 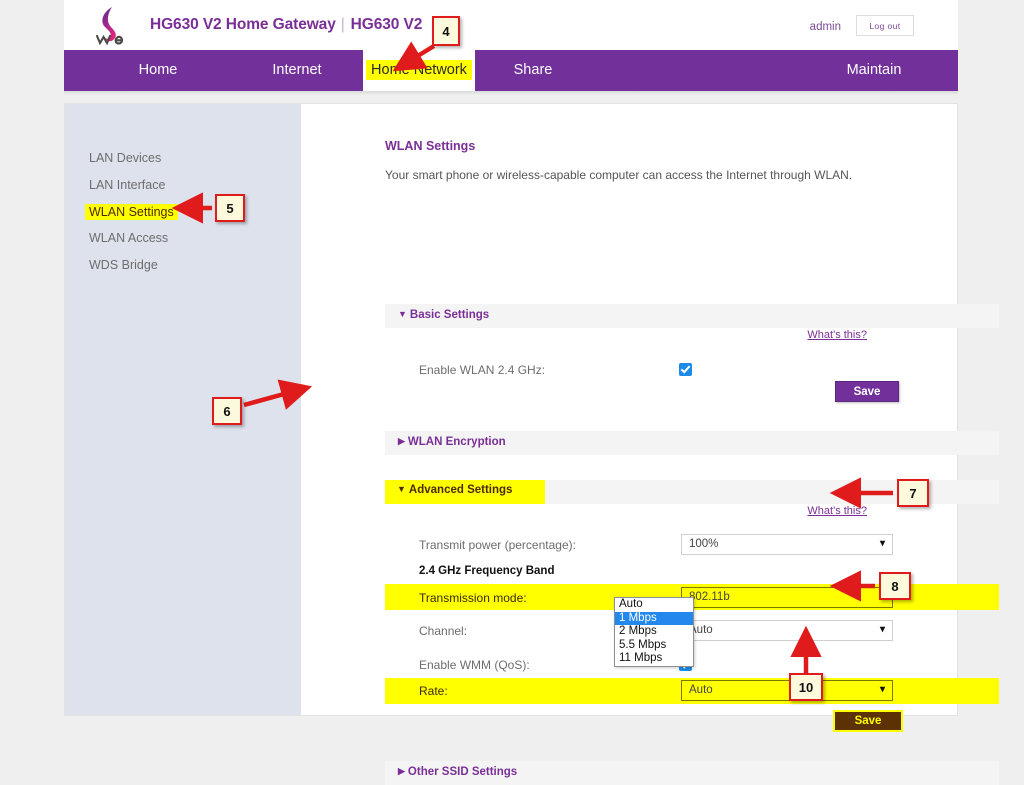 What do you see at coordinates (806, 687) in the screenshot?
I see `callout-10: 10` at bounding box center [806, 687].